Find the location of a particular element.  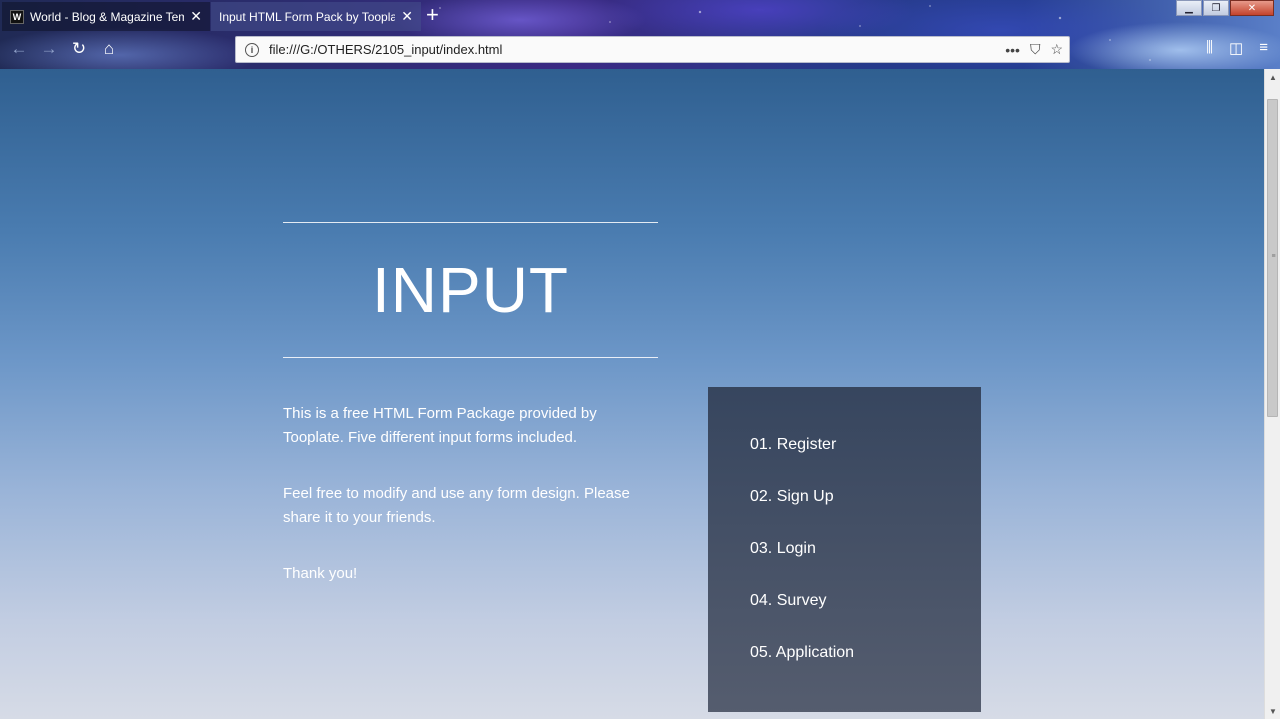

home-icon: ⌂ is located at coordinates (109, 49).